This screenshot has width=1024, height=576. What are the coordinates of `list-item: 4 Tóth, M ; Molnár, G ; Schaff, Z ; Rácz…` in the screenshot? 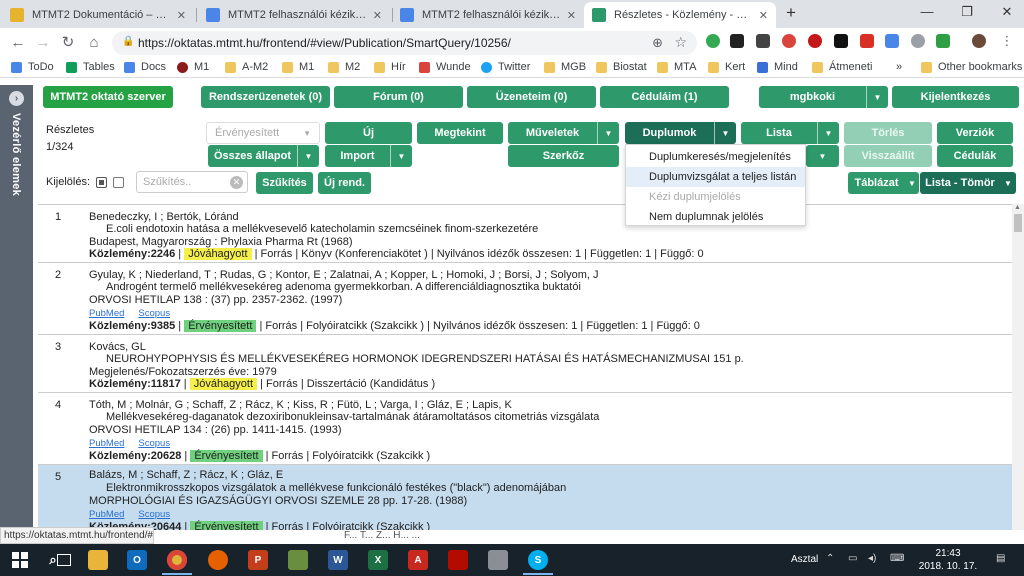 It's located at (525, 429).